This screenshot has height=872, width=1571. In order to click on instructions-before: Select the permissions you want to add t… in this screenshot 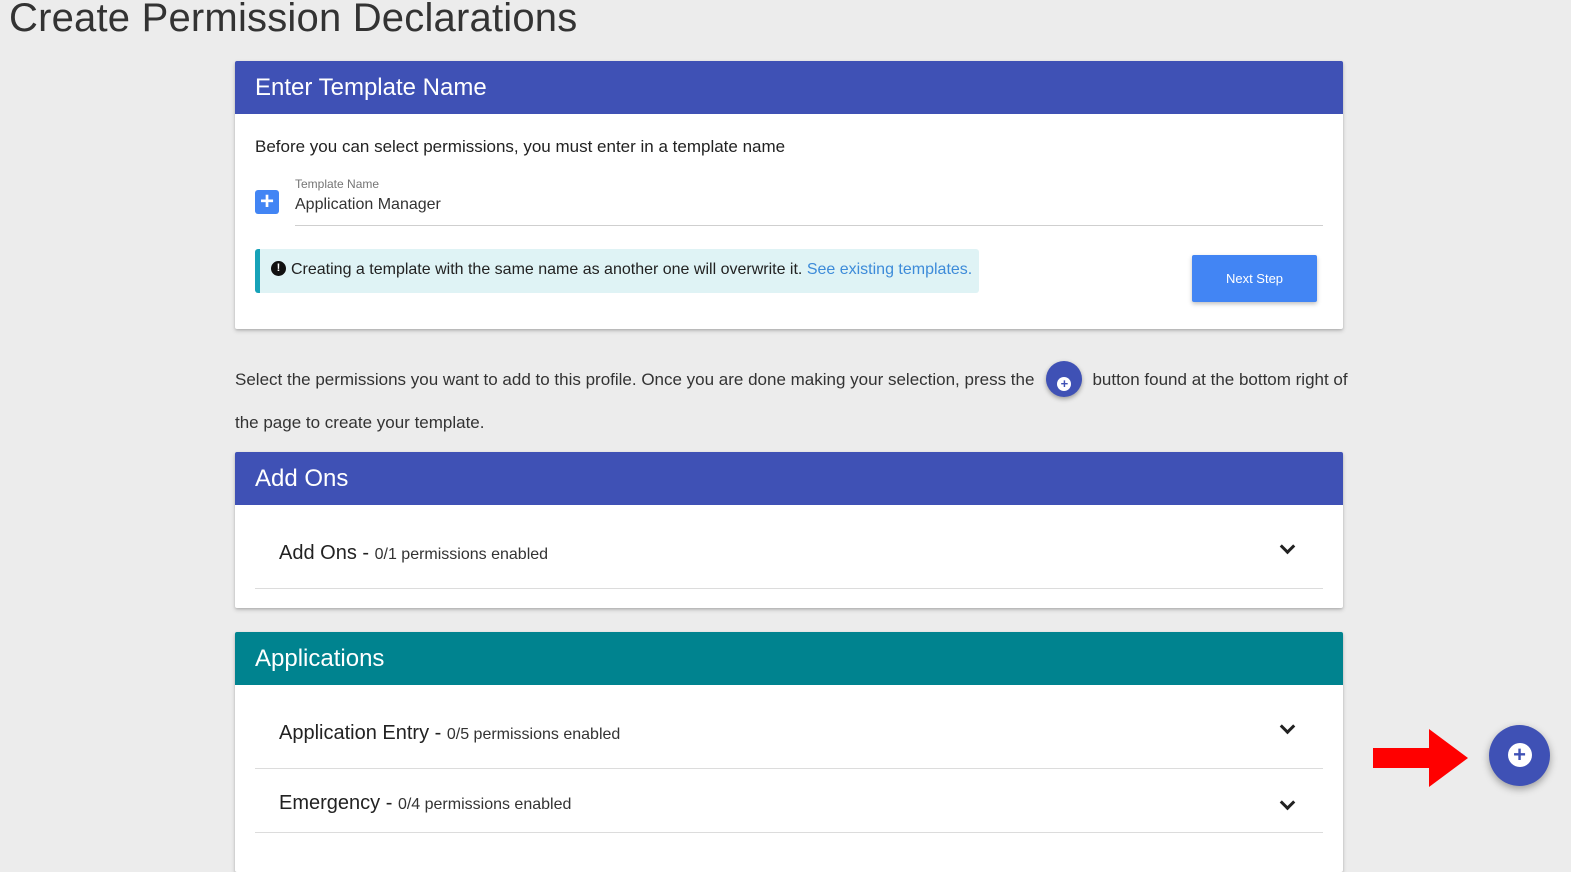, I will do `click(635, 379)`.